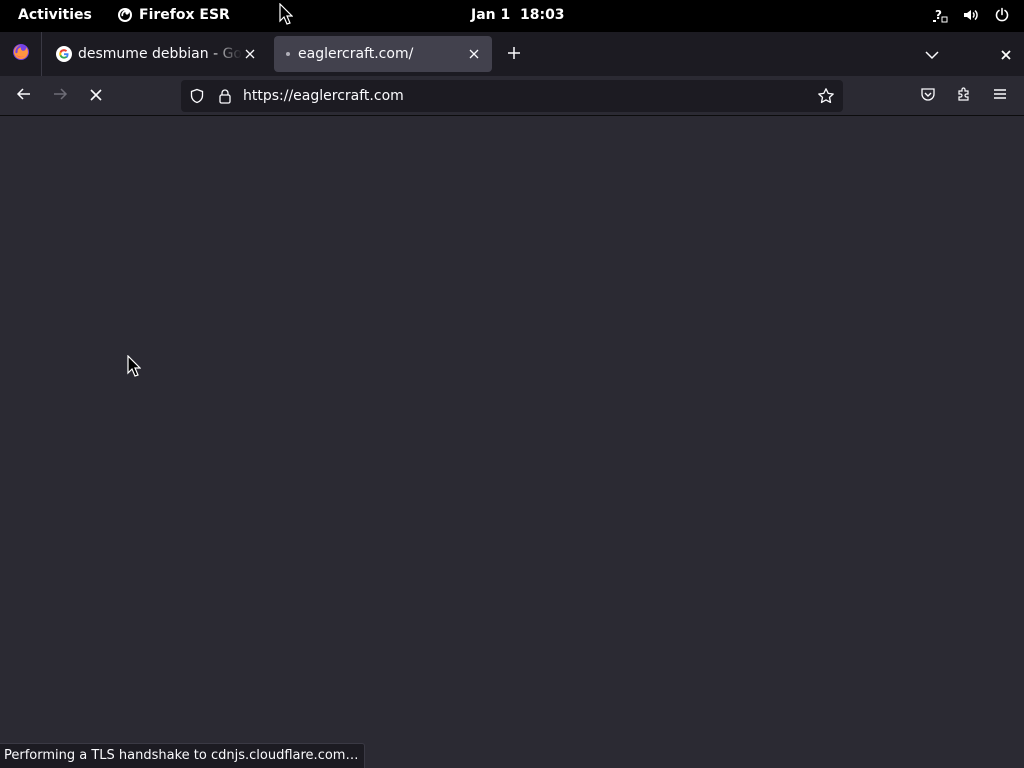 The image size is (1024, 768). I want to click on stop-loading-button, so click(96, 96).